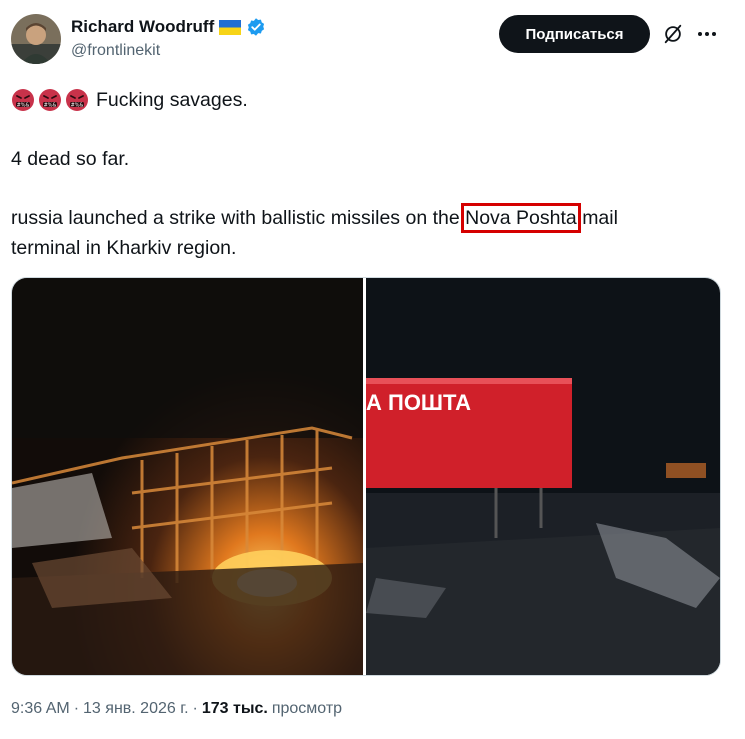  I want to click on view-count: 173 тыс., so click(234, 708).